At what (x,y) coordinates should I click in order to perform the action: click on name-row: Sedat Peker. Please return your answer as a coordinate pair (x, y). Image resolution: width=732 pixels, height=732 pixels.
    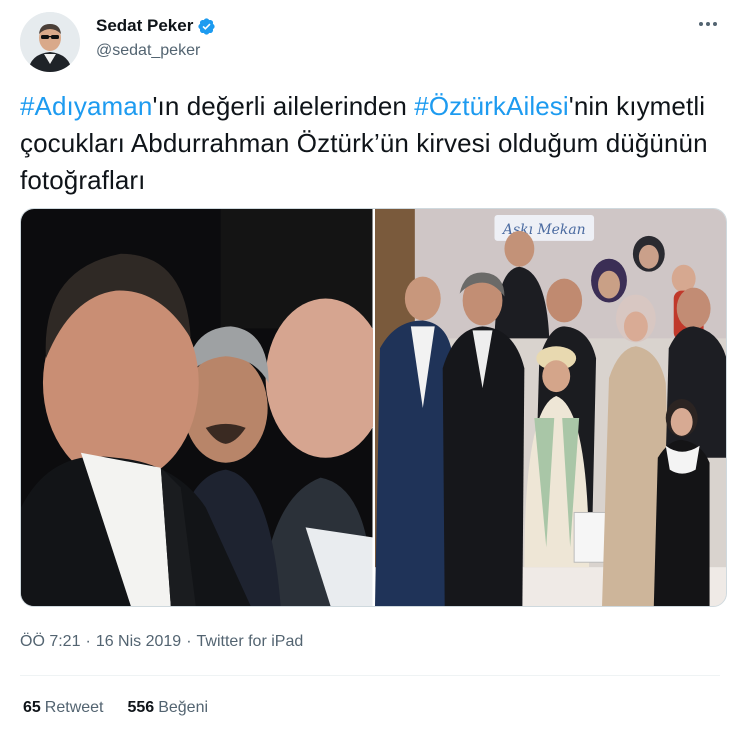
    Looking at the image, I should click on (156, 26).